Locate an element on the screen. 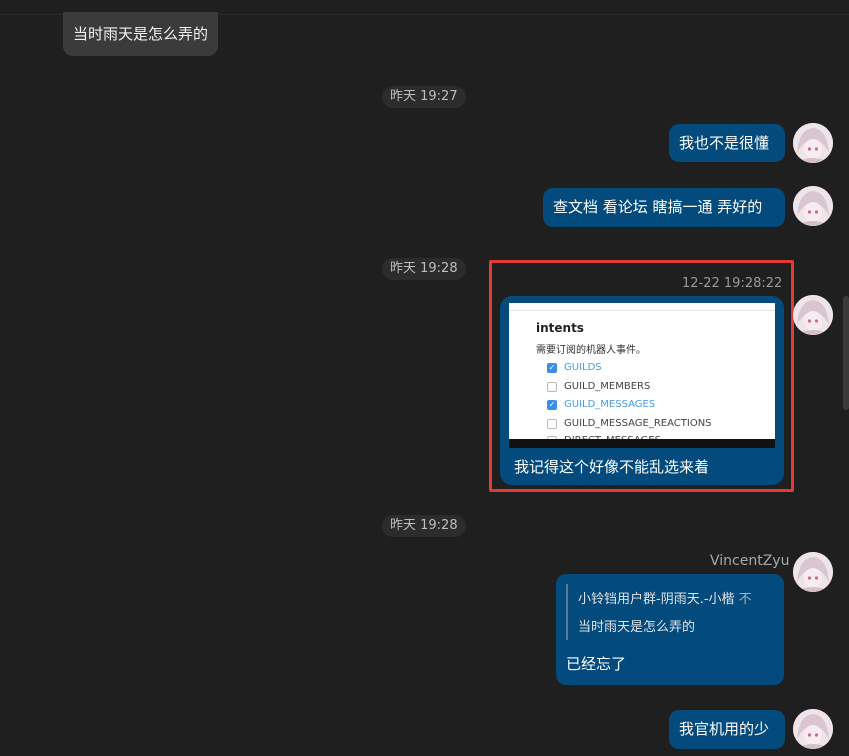 The image size is (849, 756). intent-option: ✓ GUILDS is located at coordinates (574, 367).